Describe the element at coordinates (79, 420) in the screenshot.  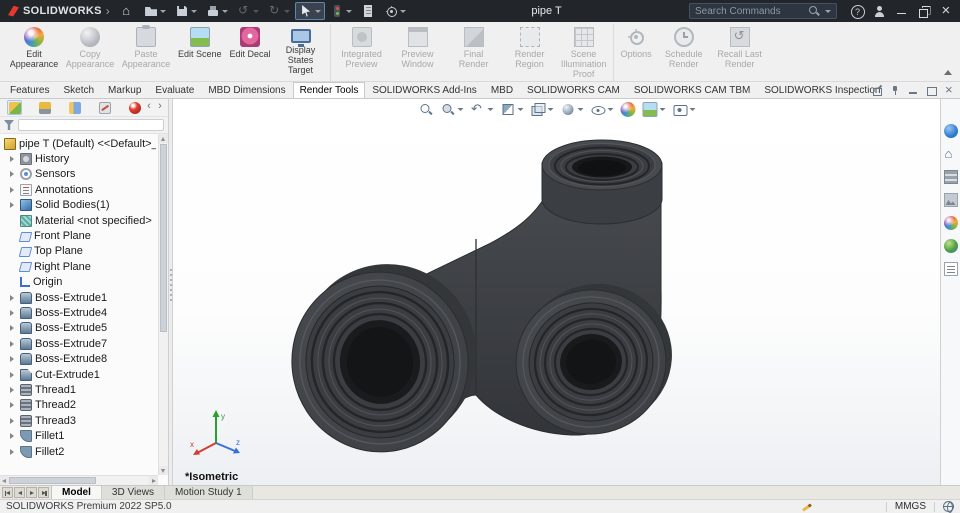
I see `tree-item: Thread3` at that location.